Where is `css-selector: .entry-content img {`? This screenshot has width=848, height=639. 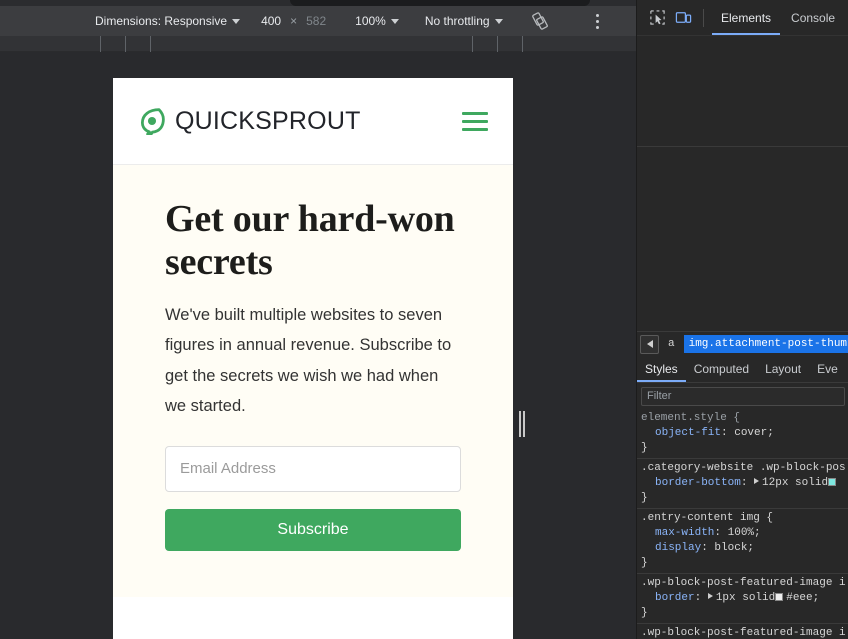 css-selector: .entry-content img { is located at coordinates (707, 518).